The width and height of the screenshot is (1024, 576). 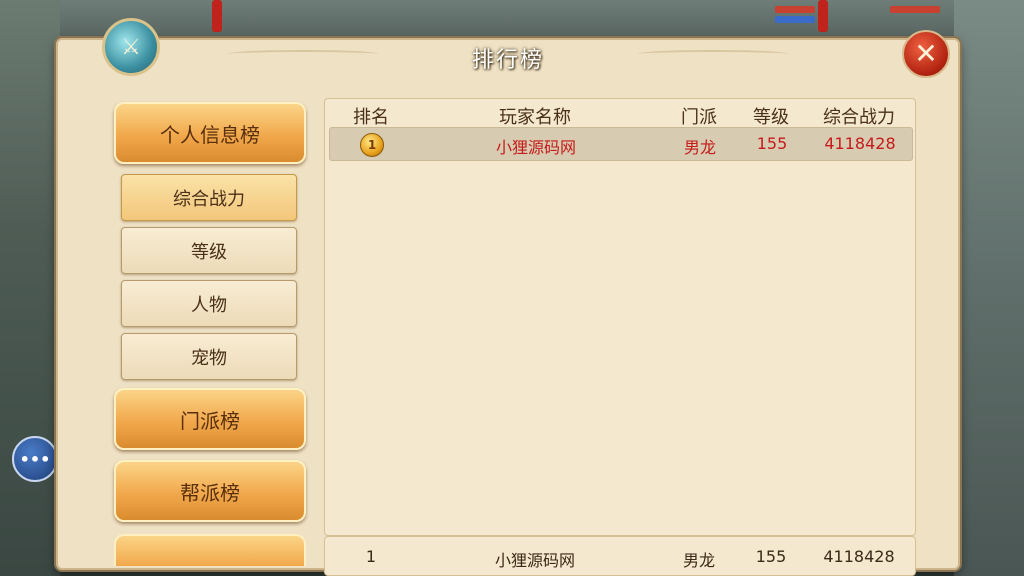 I want to click on hanging-cord-right, so click(x=823, y=16).